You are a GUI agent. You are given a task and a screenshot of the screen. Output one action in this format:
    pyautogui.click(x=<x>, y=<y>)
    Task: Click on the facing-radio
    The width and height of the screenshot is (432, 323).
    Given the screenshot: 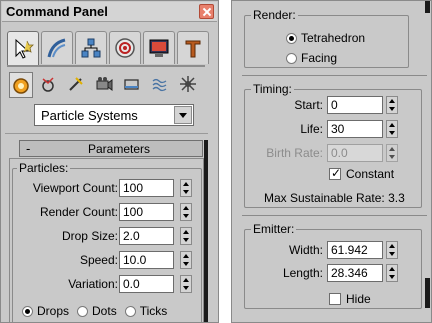 What is the action you would take?
    pyautogui.click(x=291, y=58)
    